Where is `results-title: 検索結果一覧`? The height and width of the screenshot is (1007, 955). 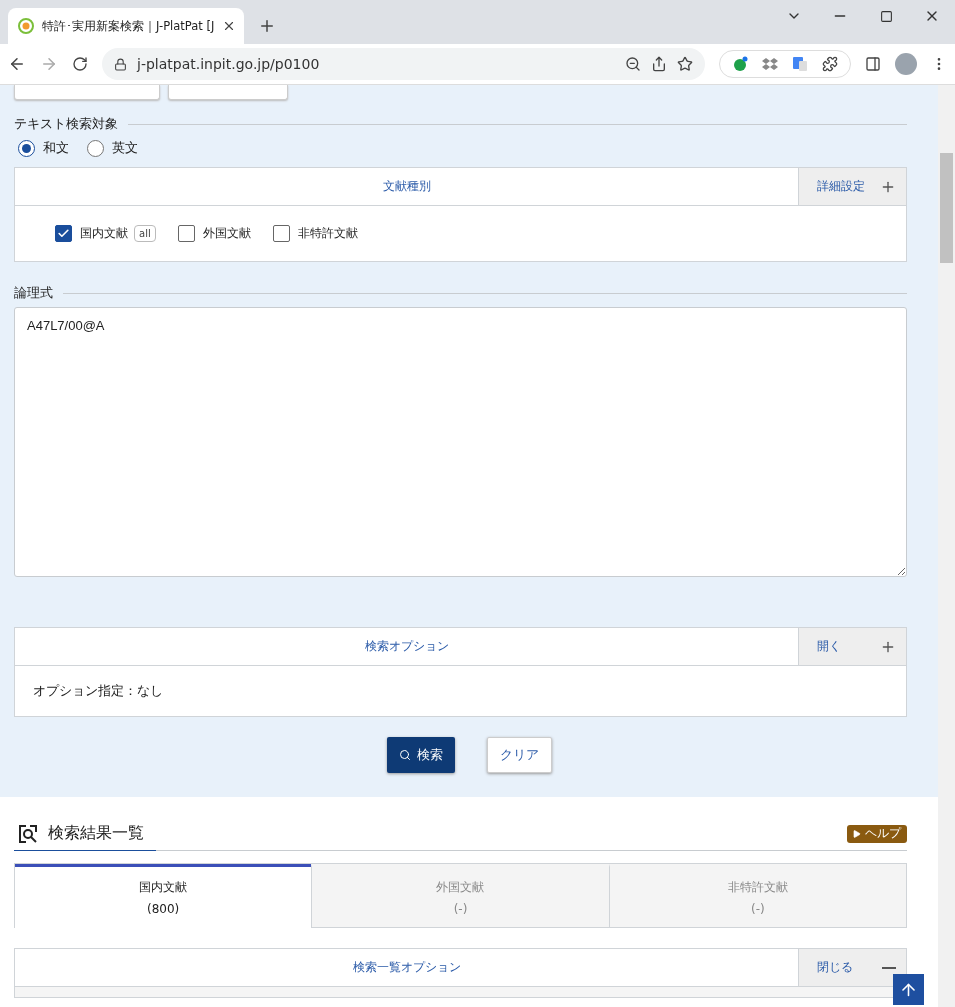
results-title: 検索結果一覧 is located at coordinates (96, 833).